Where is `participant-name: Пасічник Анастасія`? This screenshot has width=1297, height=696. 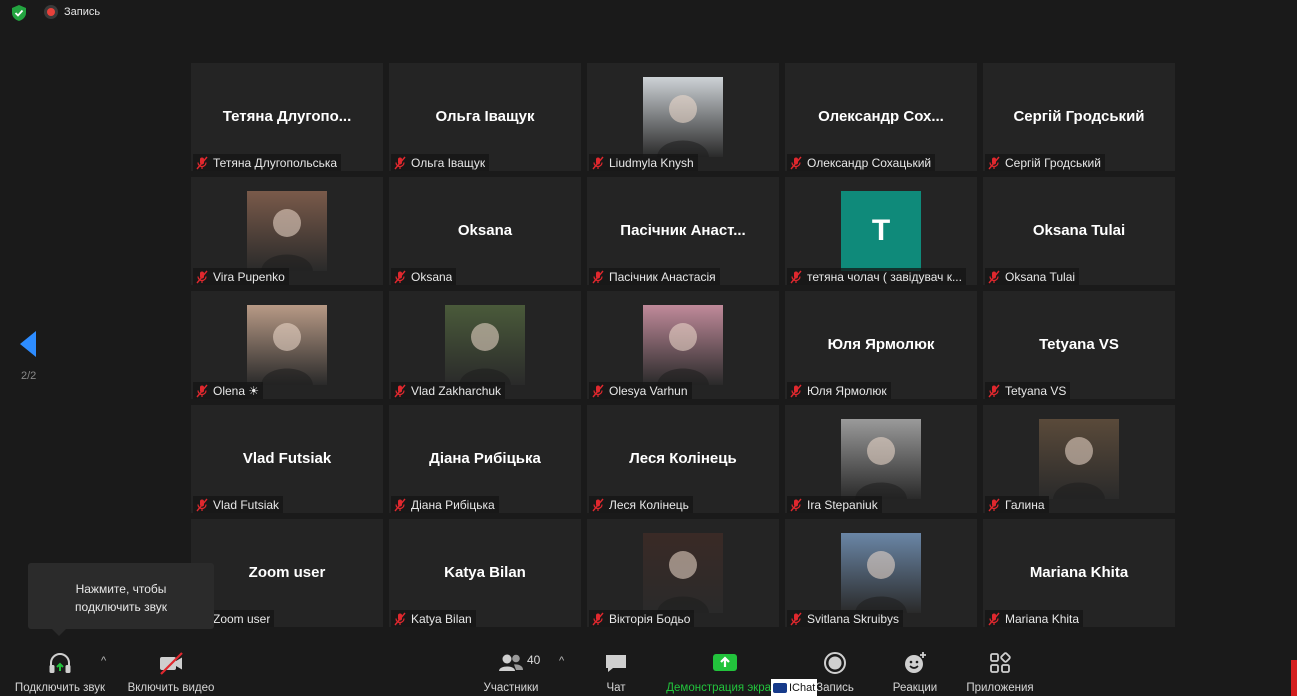 participant-name: Пасічник Анастасія is located at coordinates (662, 276).